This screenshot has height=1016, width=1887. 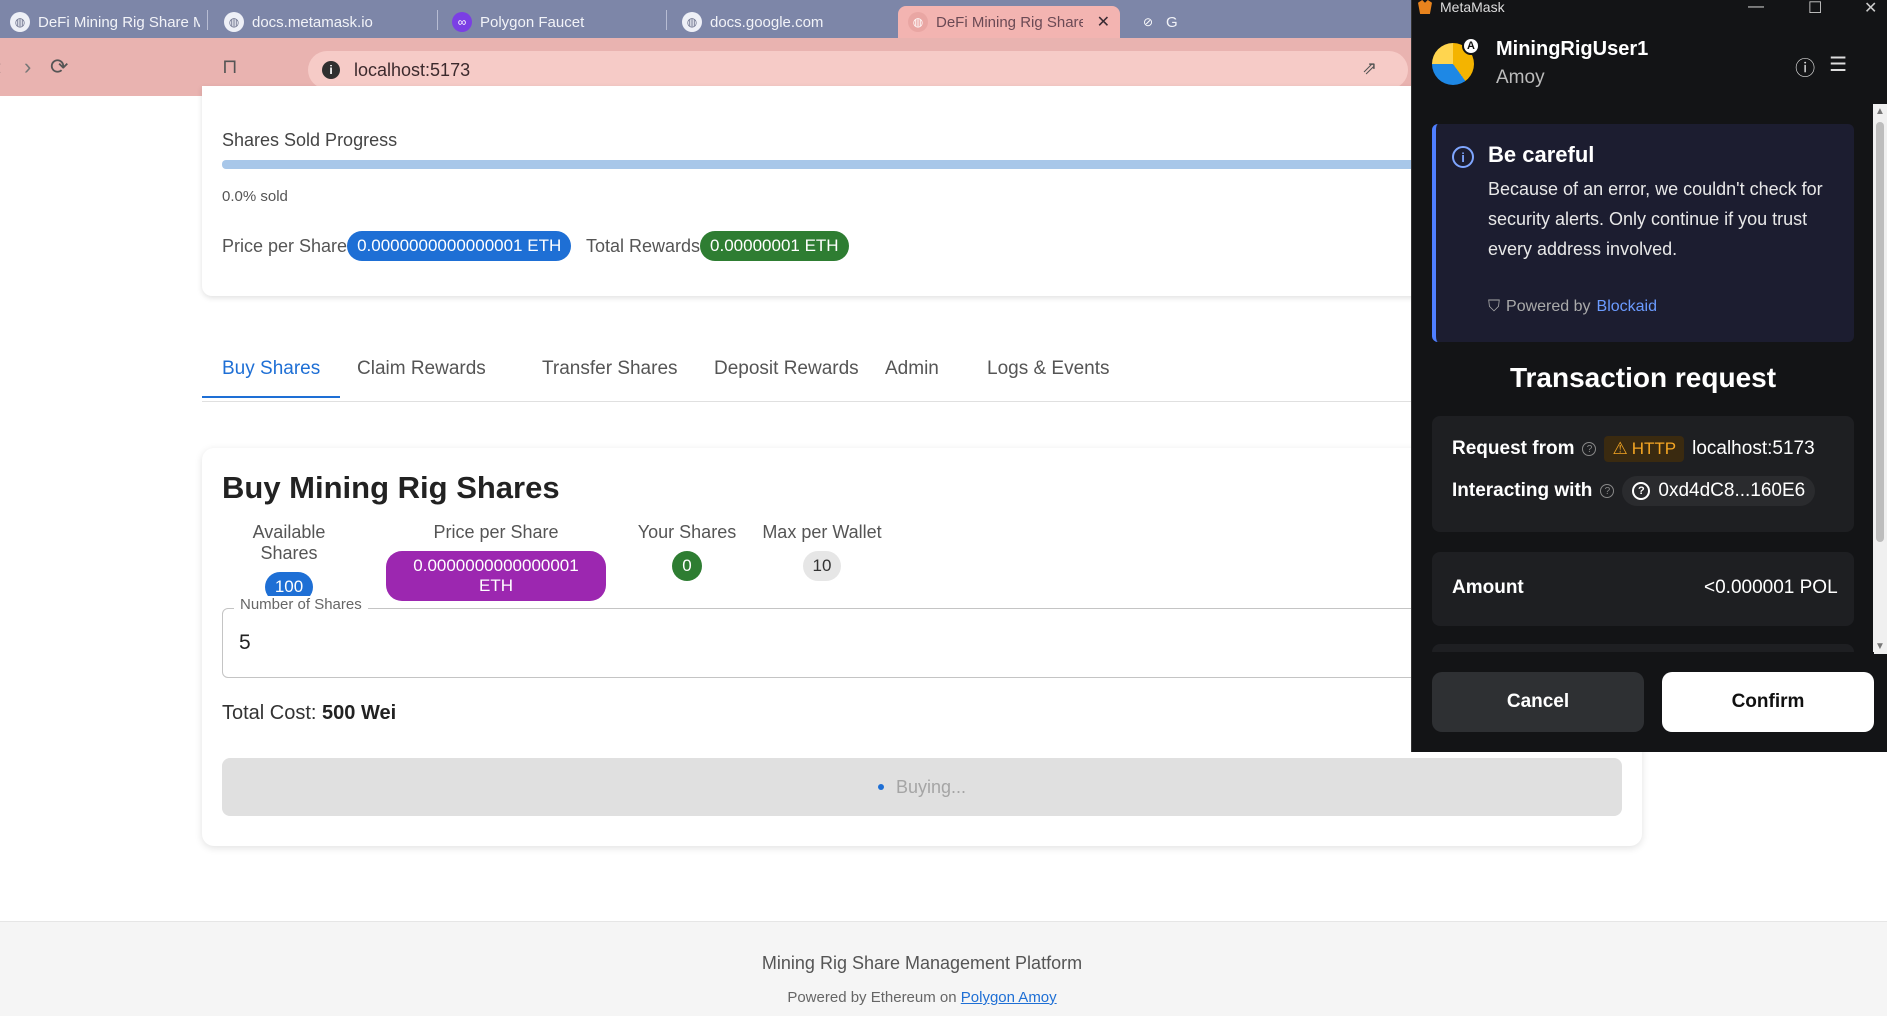 What do you see at coordinates (462, 22) in the screenshot?
I see `polygon-icon: ∞` at bounding box center [462, 22].